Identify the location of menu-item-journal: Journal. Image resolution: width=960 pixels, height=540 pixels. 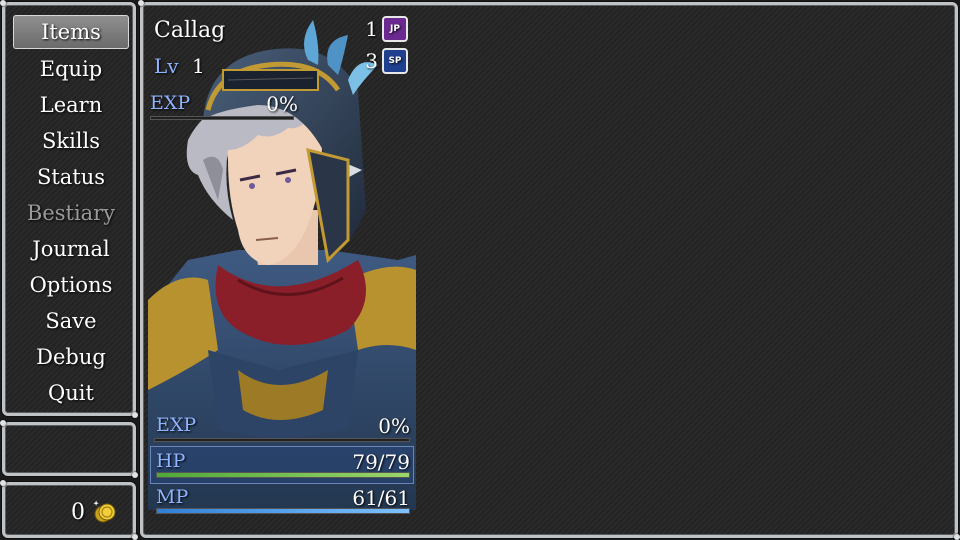
(71, 249).